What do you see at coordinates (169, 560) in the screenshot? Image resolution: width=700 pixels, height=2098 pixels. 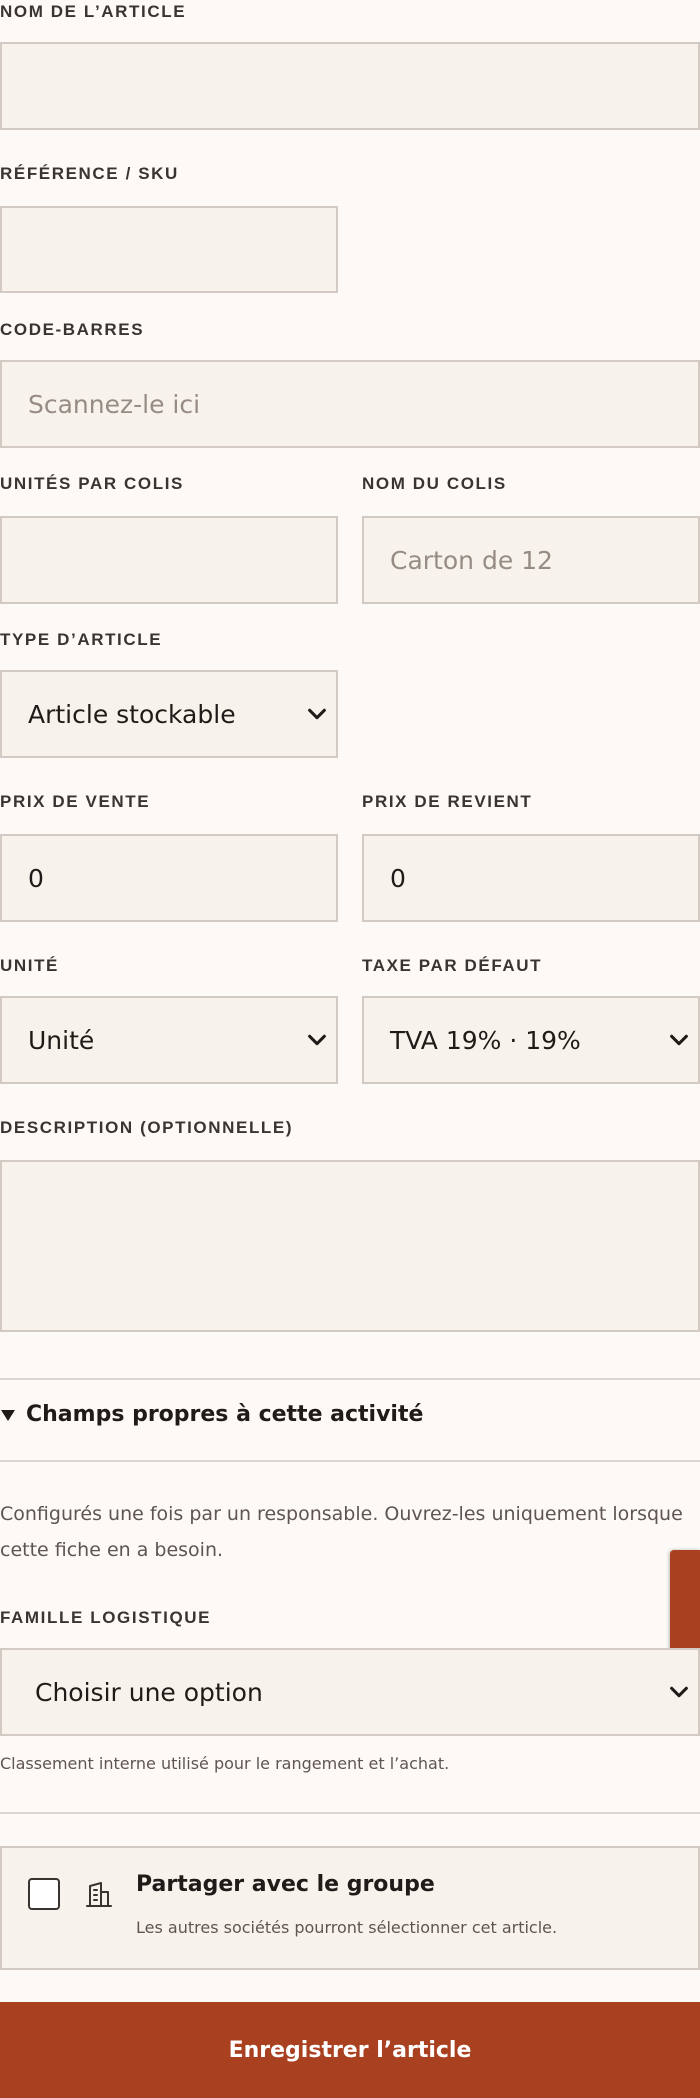 I see `units-per-pack-input` at bounding box center [169, 560].